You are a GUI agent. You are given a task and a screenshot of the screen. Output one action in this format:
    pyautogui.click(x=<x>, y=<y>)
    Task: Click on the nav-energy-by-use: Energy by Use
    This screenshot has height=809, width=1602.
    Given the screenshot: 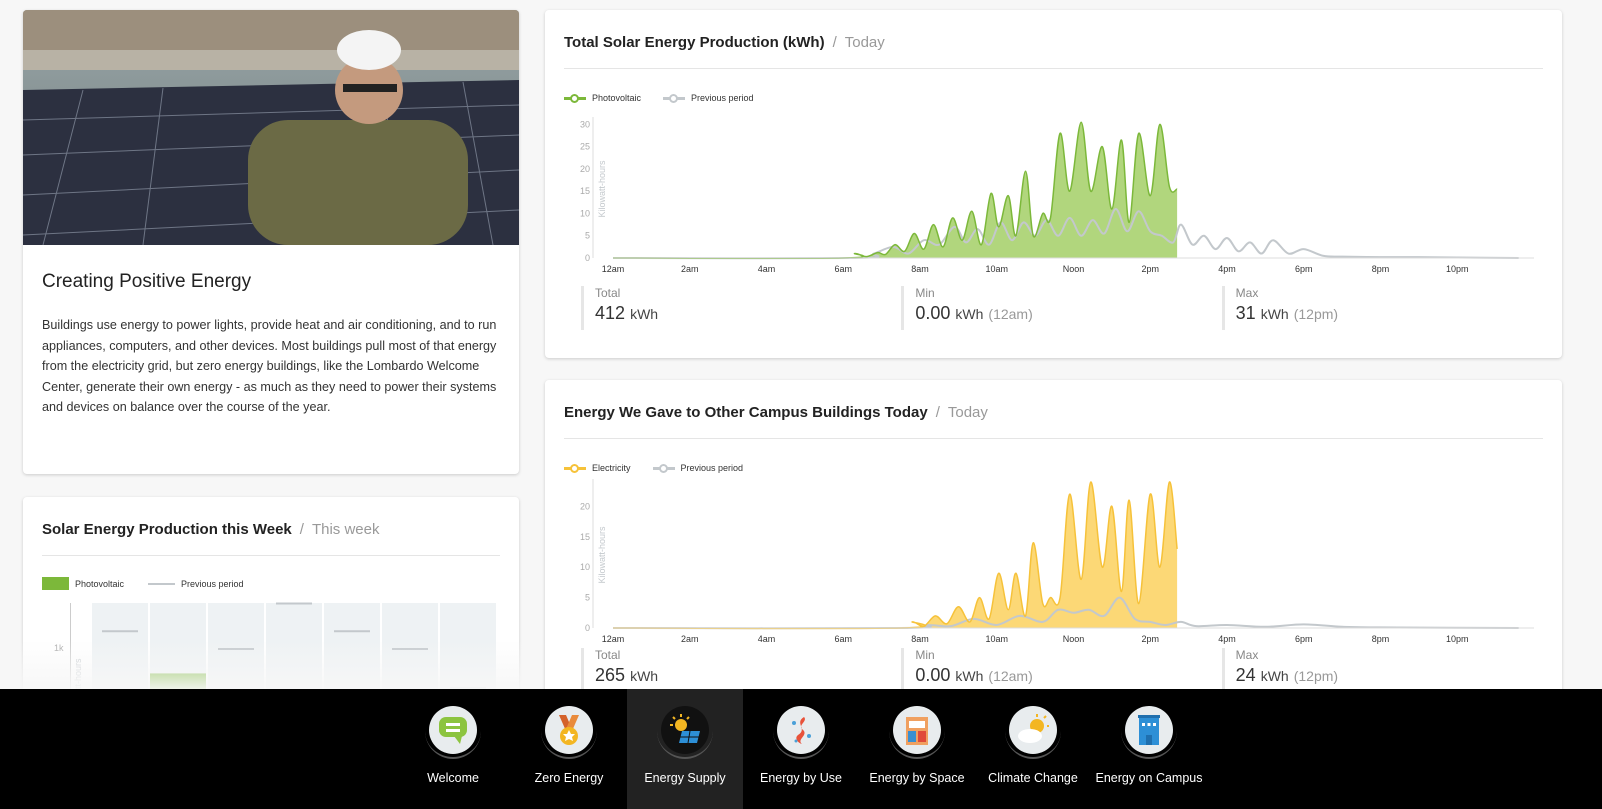 What is the action you would take?
    pyautogui.click(x=801, y=749)
    